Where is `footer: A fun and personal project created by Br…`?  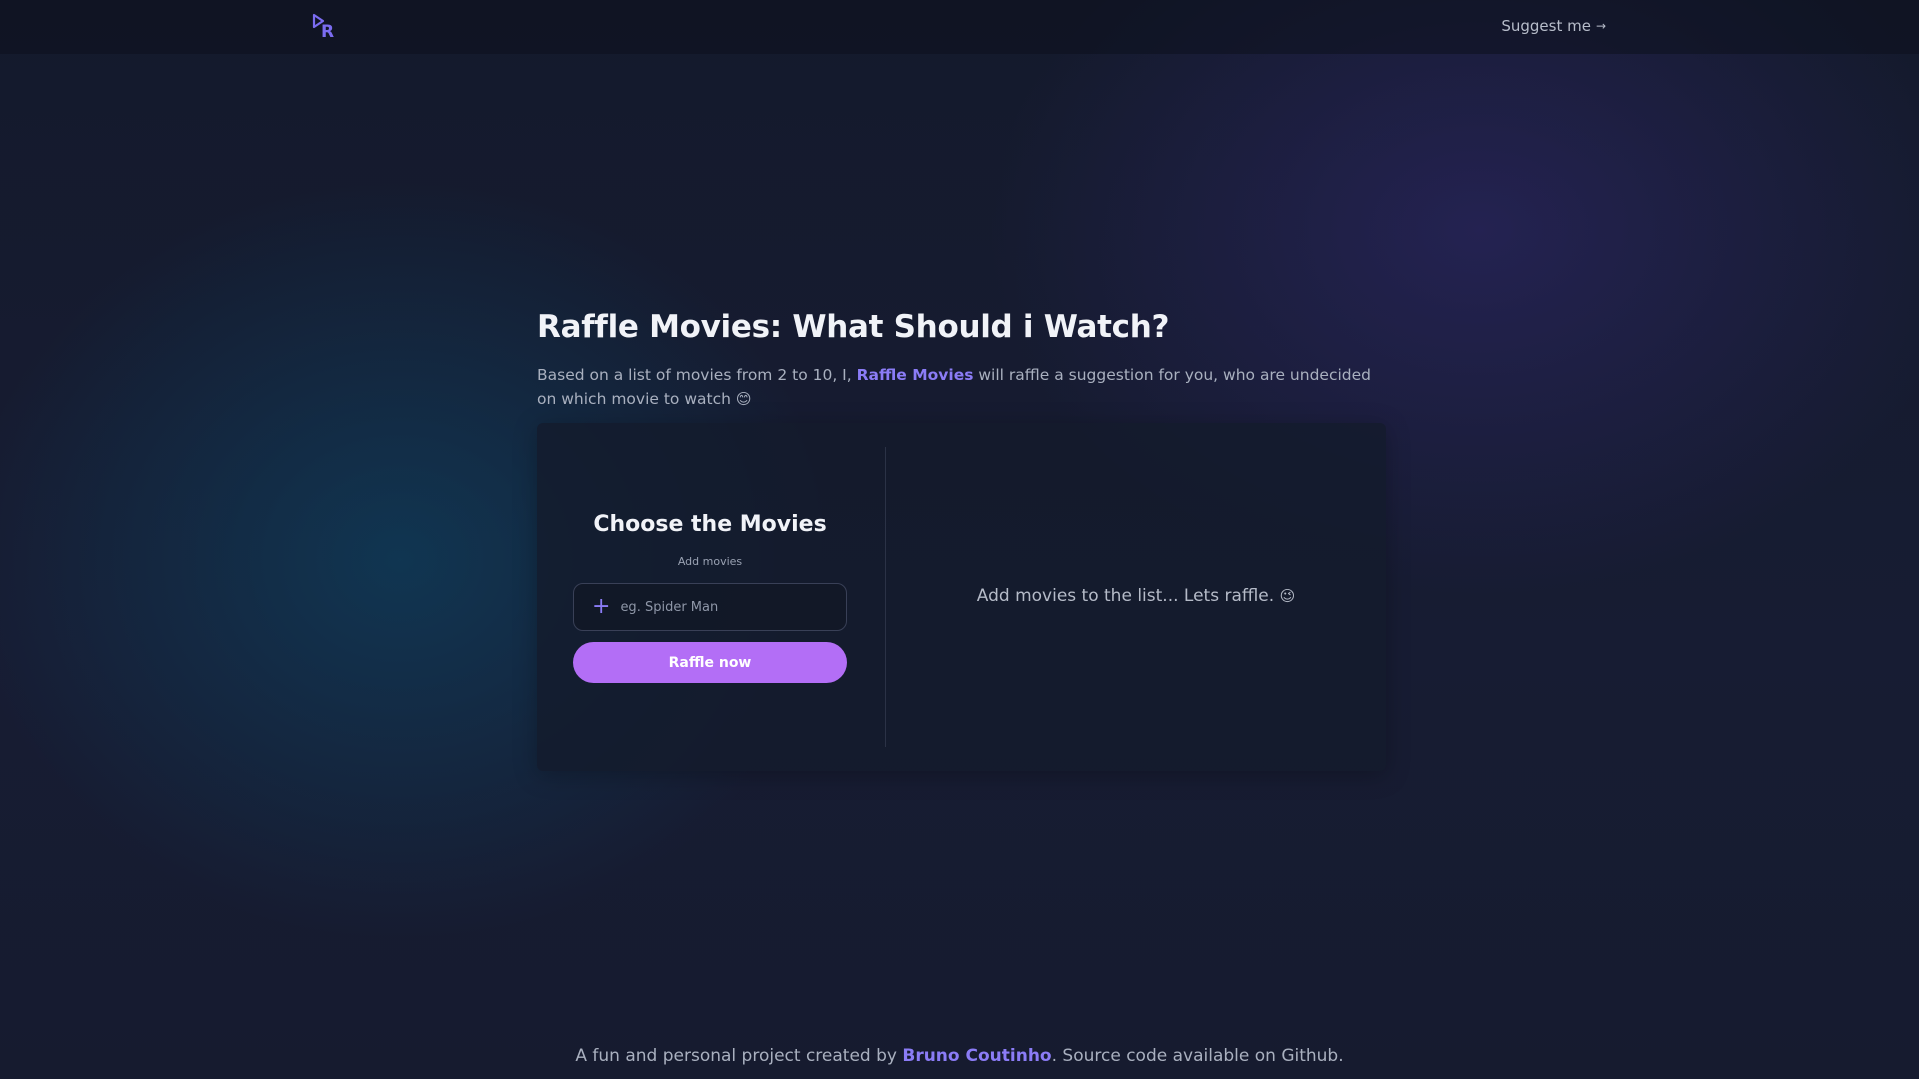 footer: A fun and personal project created by Br… is located at coordinates (959, 1056).